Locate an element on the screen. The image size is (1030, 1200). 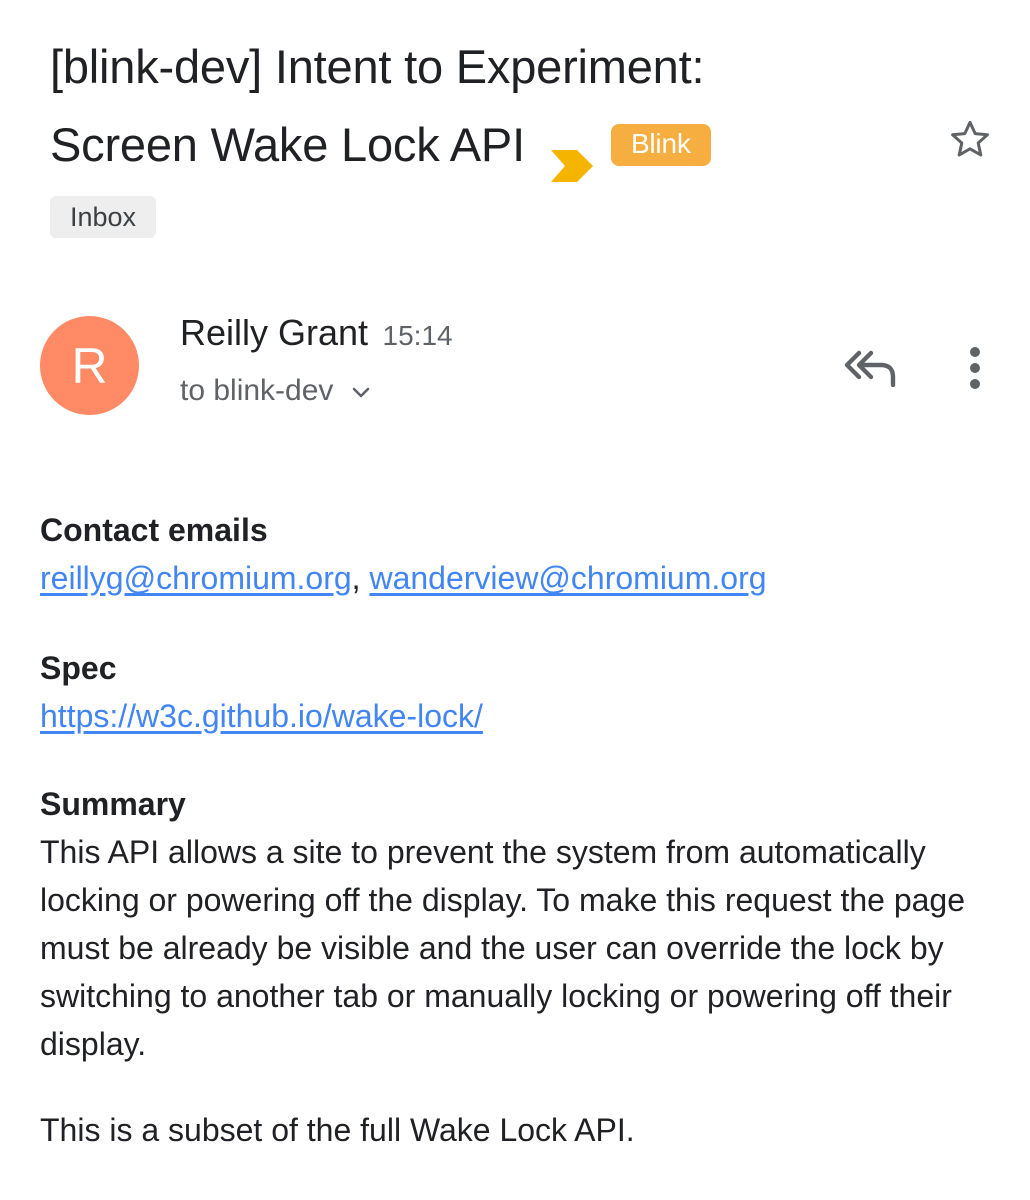
star-outline-icon is located at coordinates (970, 138).